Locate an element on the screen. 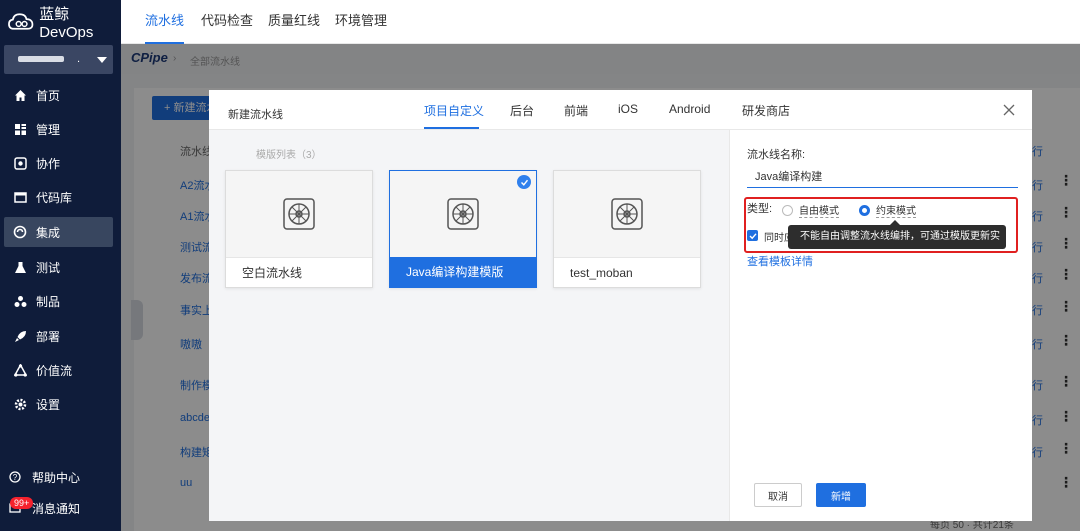  sidebar-item-label: 制品 is located at coordinates (48, 301).